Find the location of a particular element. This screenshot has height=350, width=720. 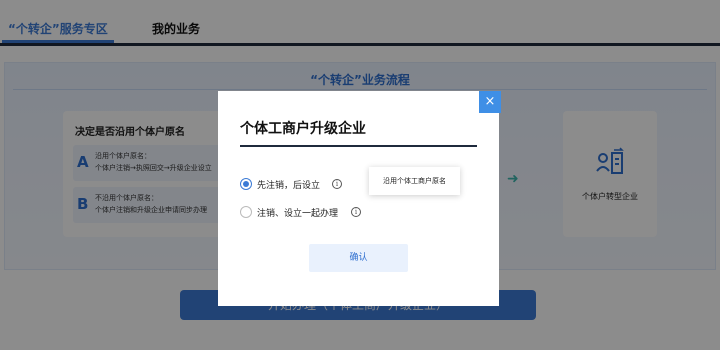

modal-title: 个体工商户升级企业 is located at coordinates (303, 129).